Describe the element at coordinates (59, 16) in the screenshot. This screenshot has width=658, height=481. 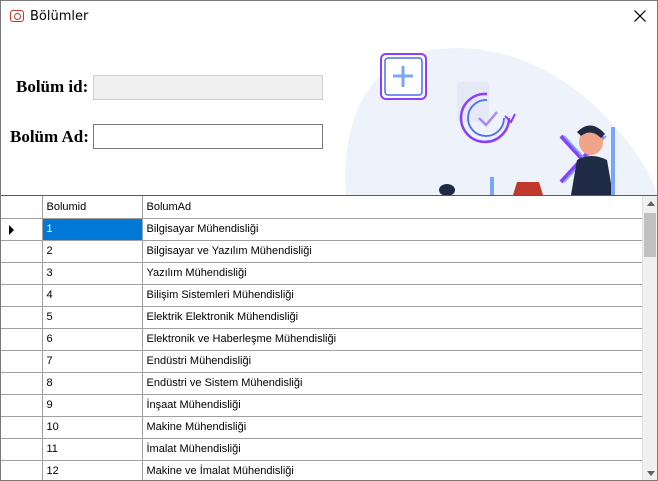
I see `window-title: Bölümler` at that location.